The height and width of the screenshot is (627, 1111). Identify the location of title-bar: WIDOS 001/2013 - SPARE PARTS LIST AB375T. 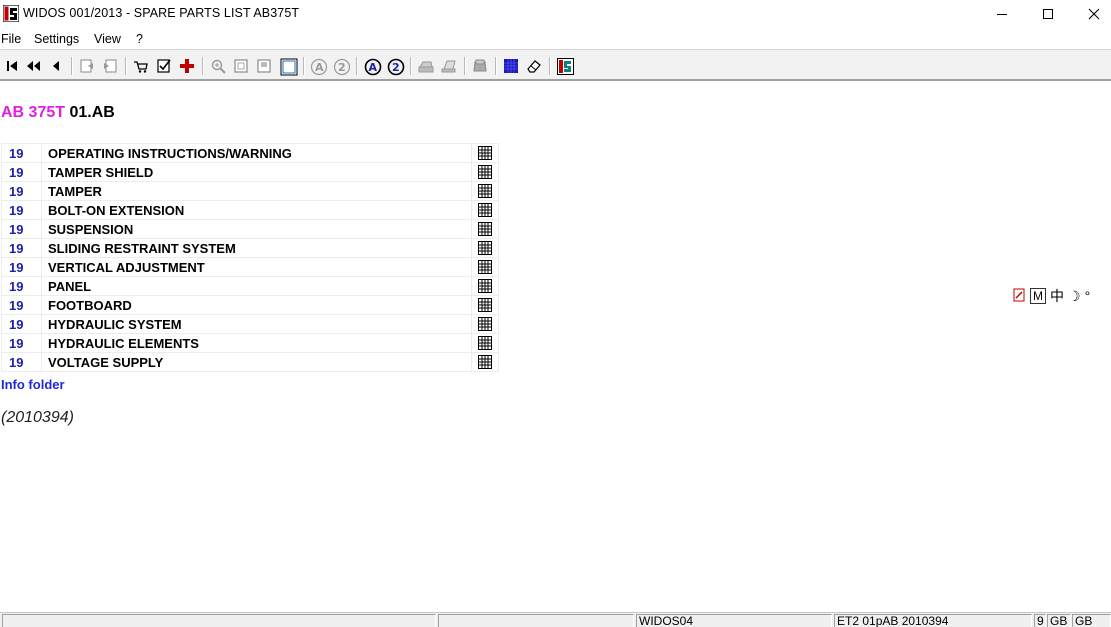
(555, 14).